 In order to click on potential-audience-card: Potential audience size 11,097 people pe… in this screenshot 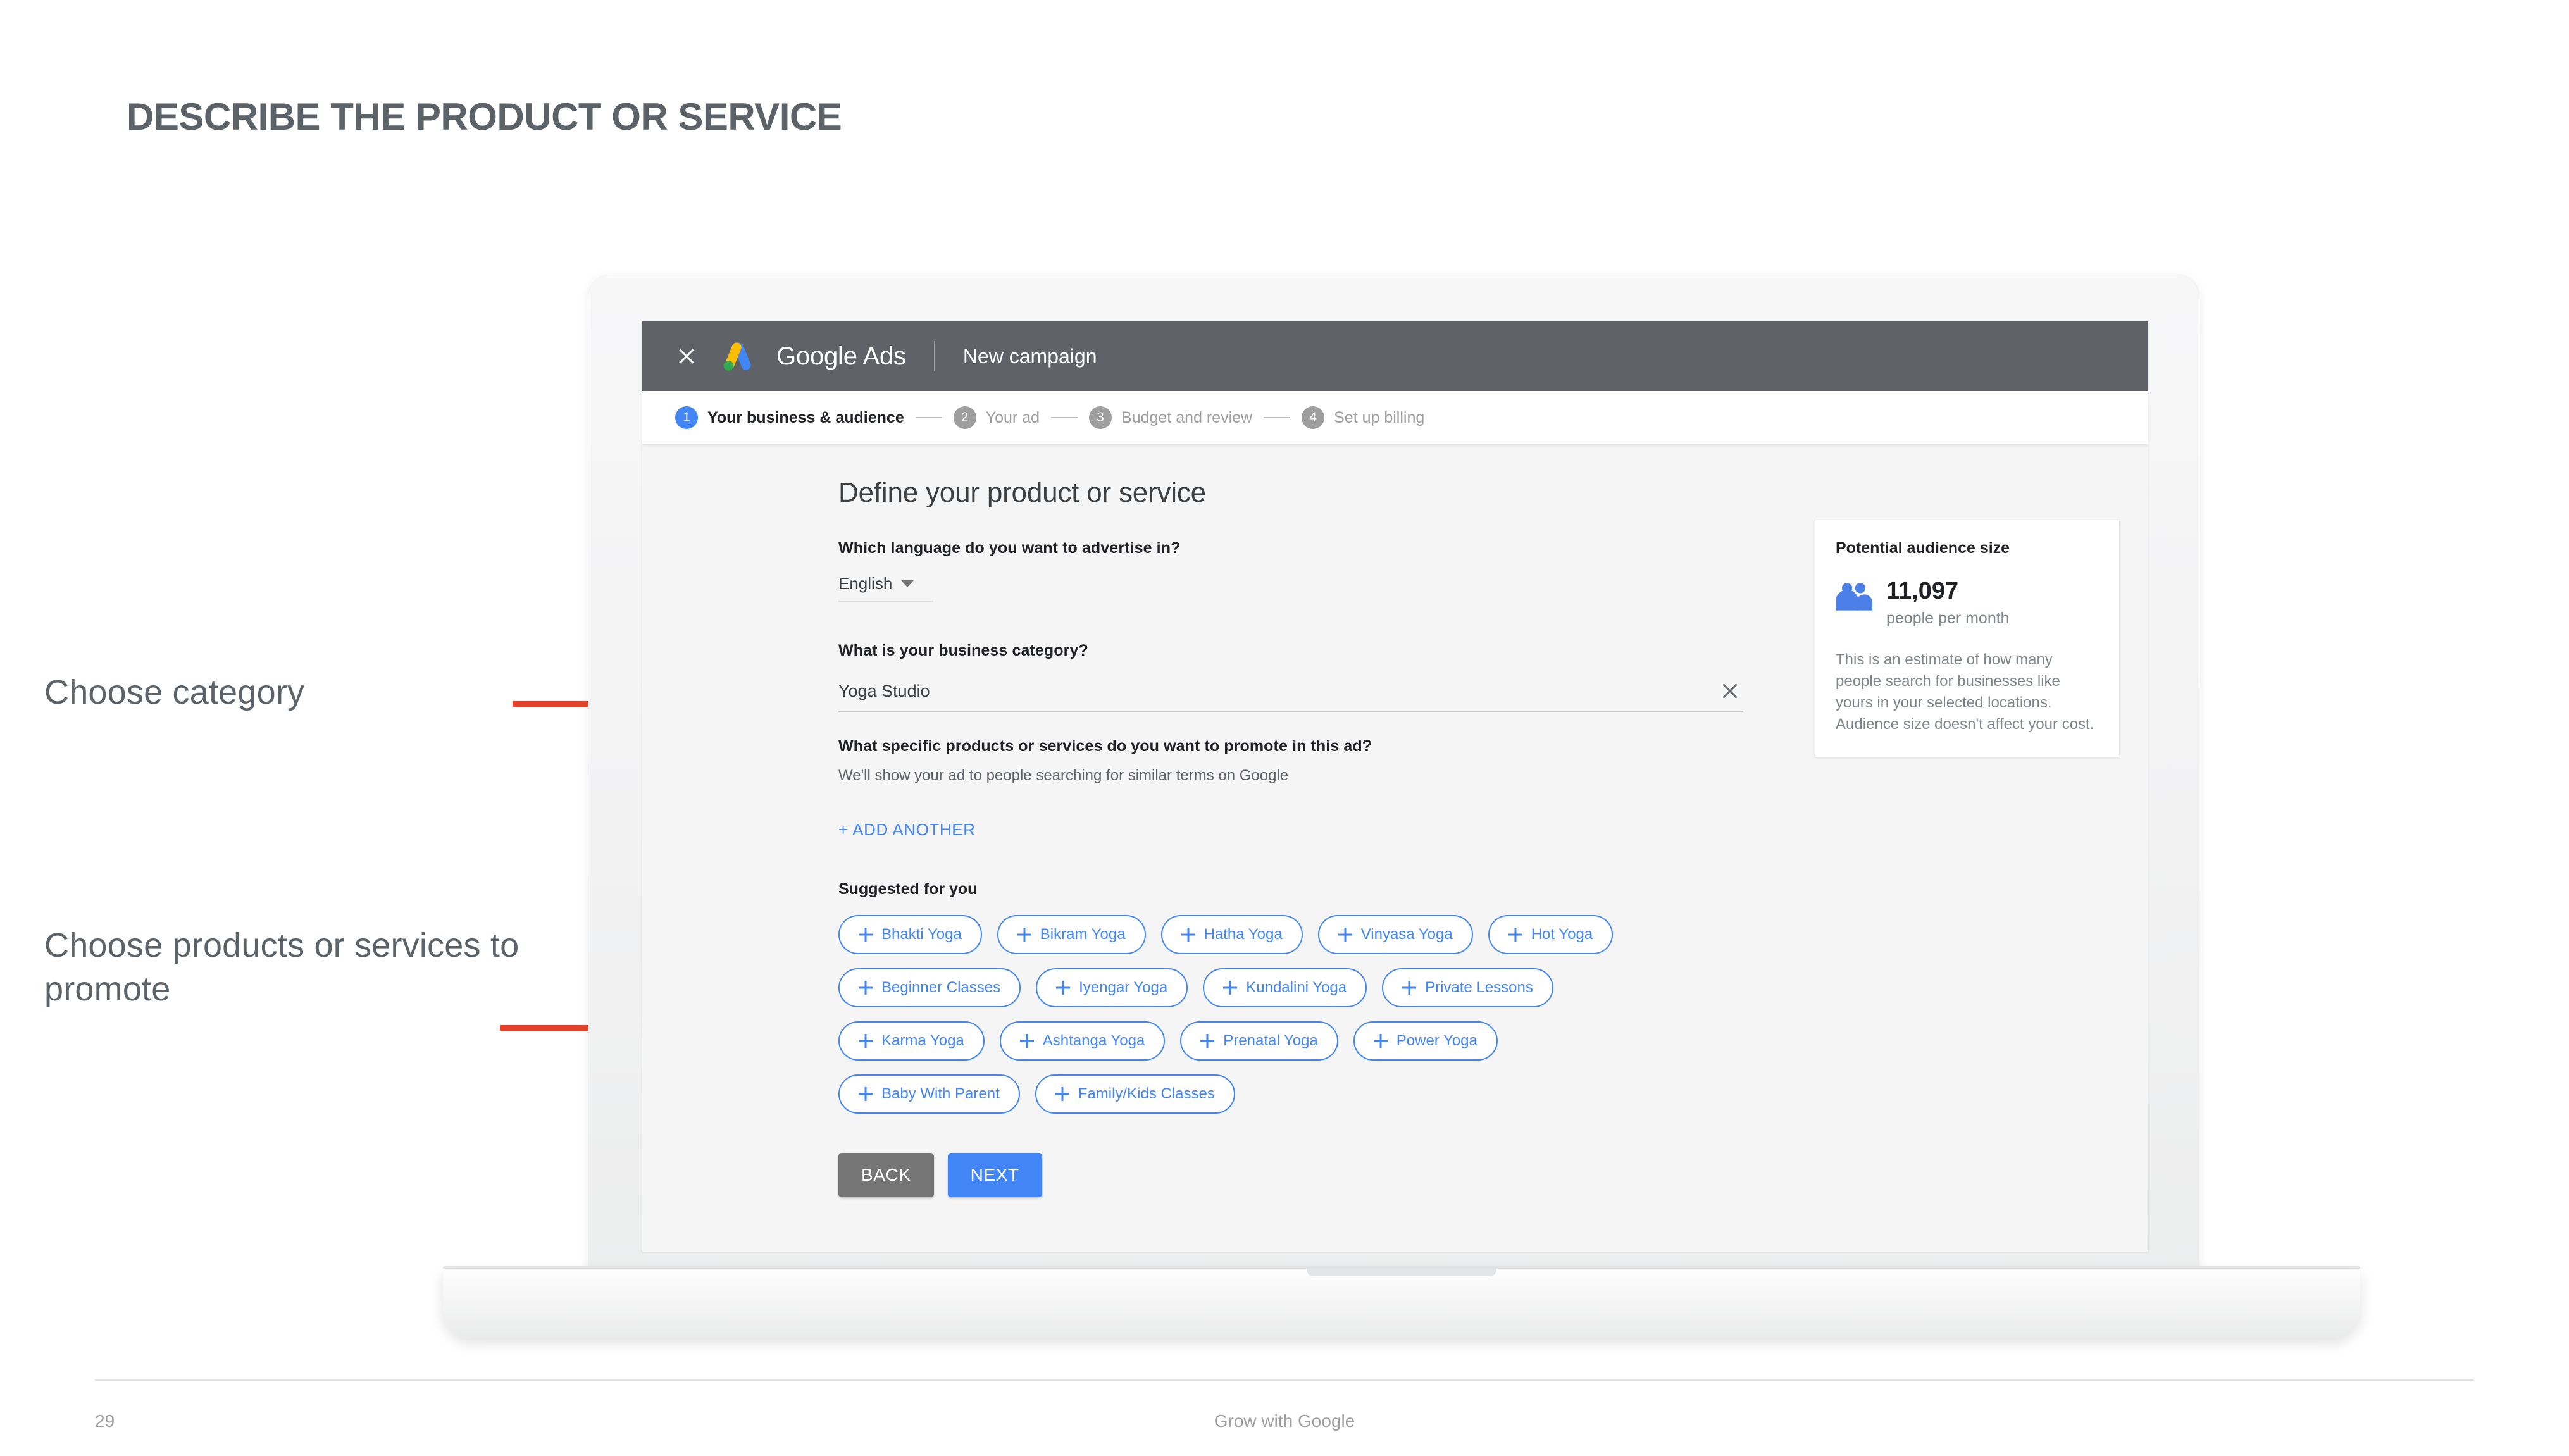, I will do `click(1967, 638)`.